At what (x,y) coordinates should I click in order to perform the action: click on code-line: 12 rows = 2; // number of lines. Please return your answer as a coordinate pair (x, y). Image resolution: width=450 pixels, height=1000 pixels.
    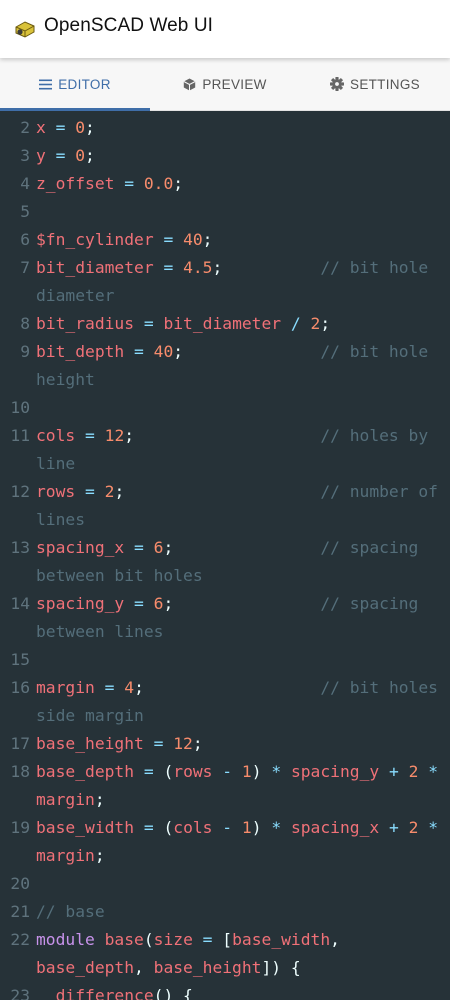
    Looking at the image, I should click on (225, 506).